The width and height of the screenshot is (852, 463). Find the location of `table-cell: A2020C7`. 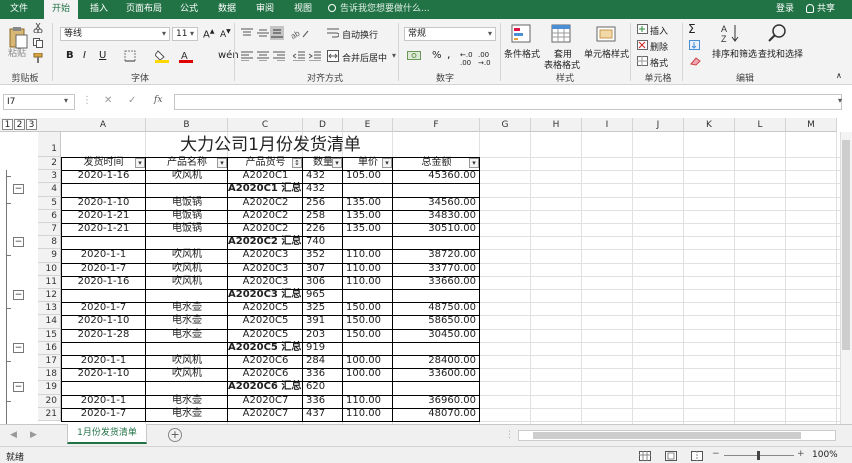

table-cell: A2020C7 is located at coordinates (265, 414).